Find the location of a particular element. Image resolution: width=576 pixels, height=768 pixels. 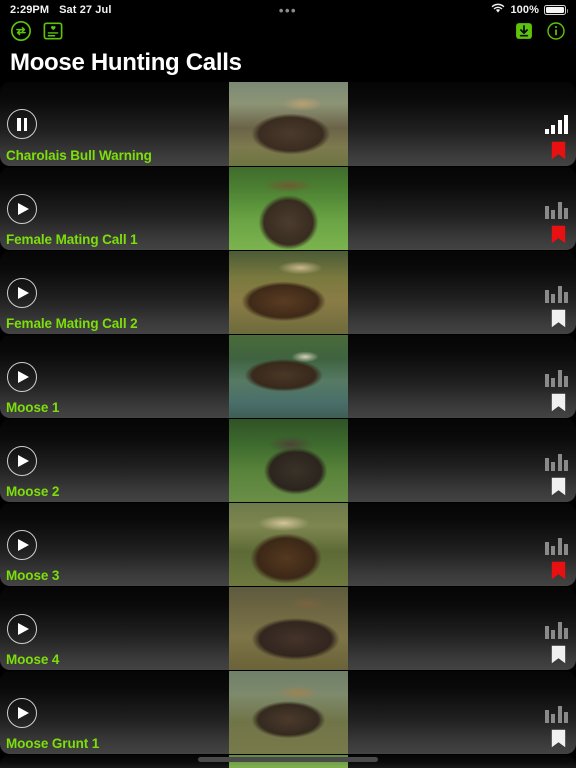

list-item: Moose 1 is located at coordinates (288, 376).